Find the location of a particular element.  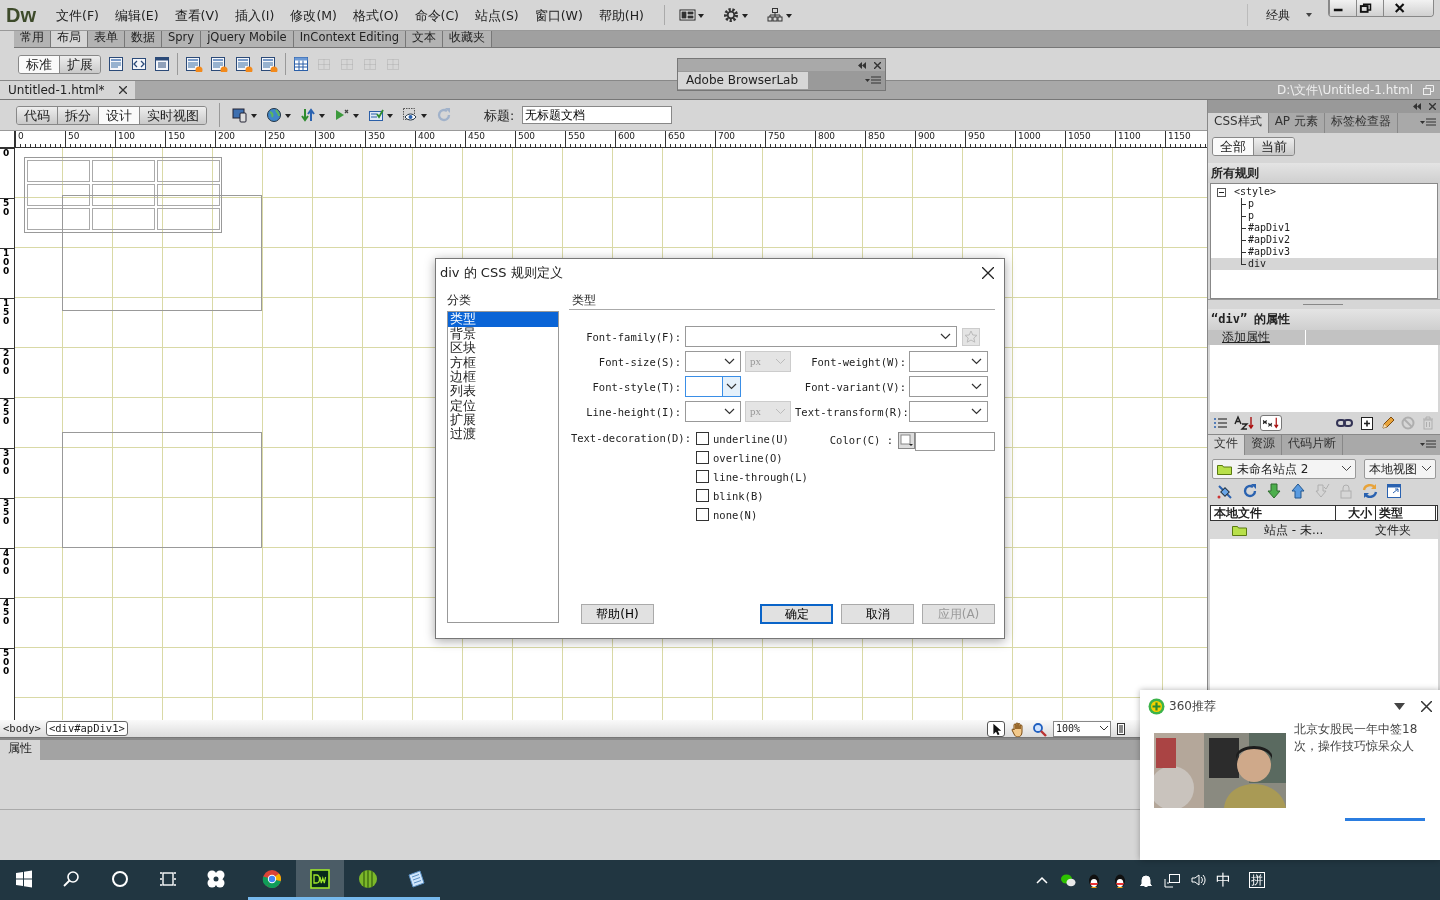

tag-icon is located at coordinates (139, 64).